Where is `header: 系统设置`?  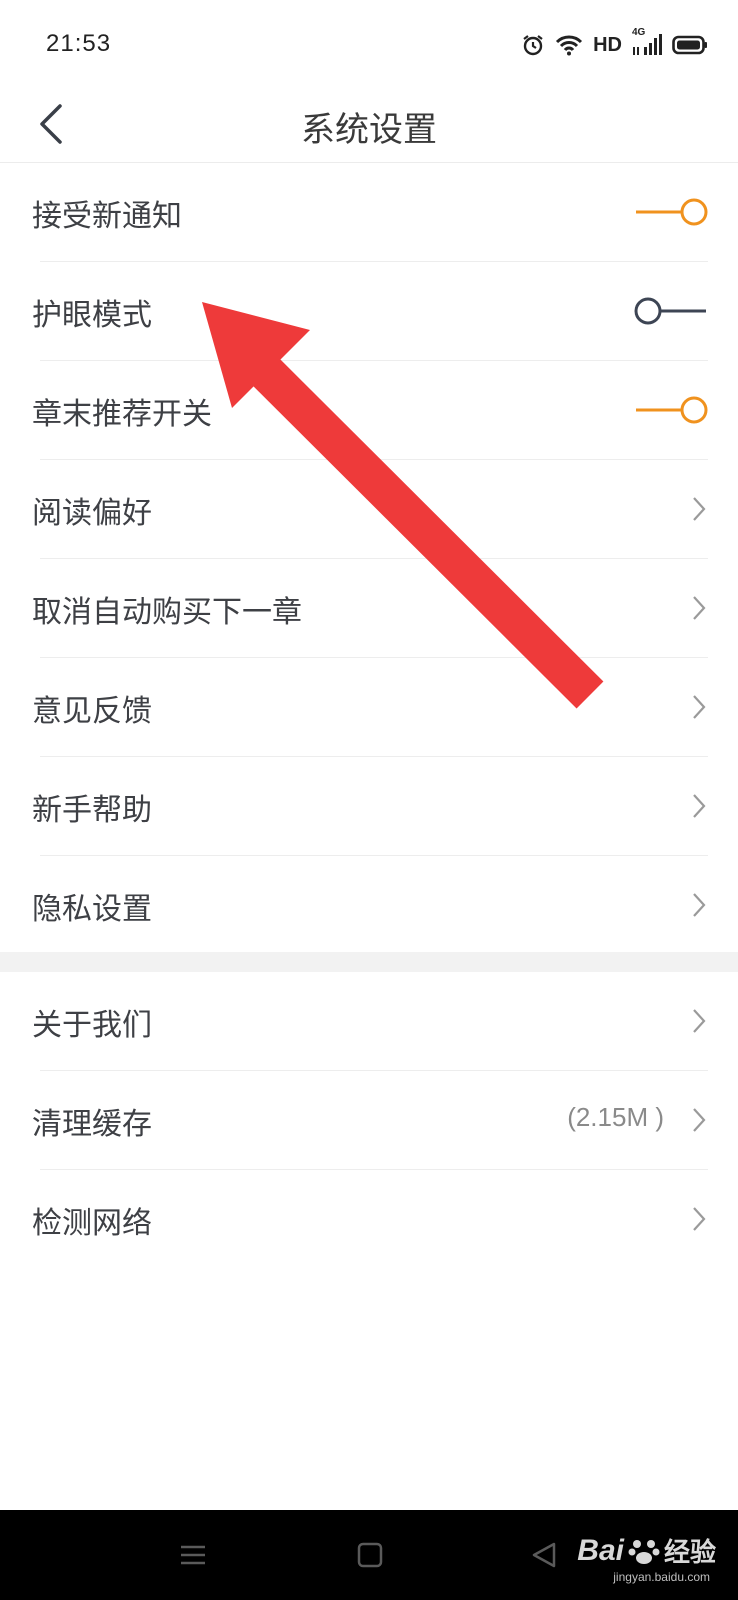
header: 系统设置 is located at coordinates (369, 126).